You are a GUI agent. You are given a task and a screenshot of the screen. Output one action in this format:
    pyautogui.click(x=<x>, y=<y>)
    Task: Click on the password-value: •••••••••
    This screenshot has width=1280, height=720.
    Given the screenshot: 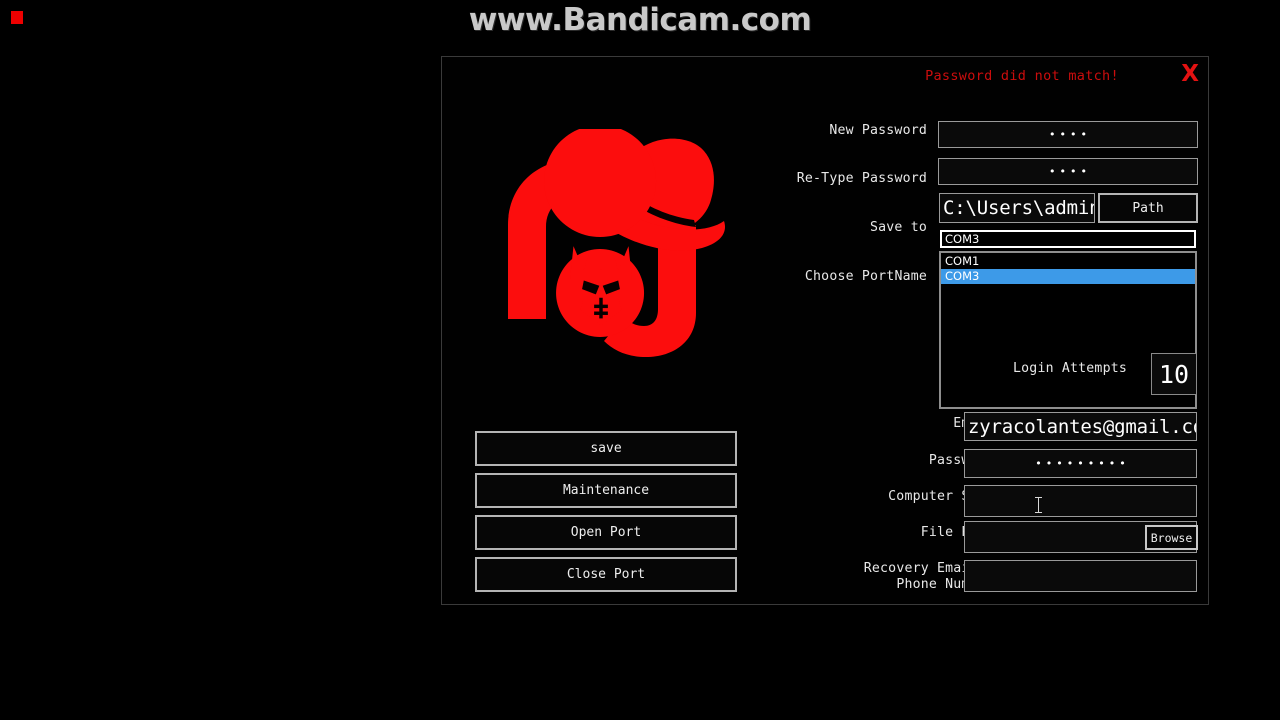 What is the action you would take?
    pyautogui.click(x=1082, y=463)
    